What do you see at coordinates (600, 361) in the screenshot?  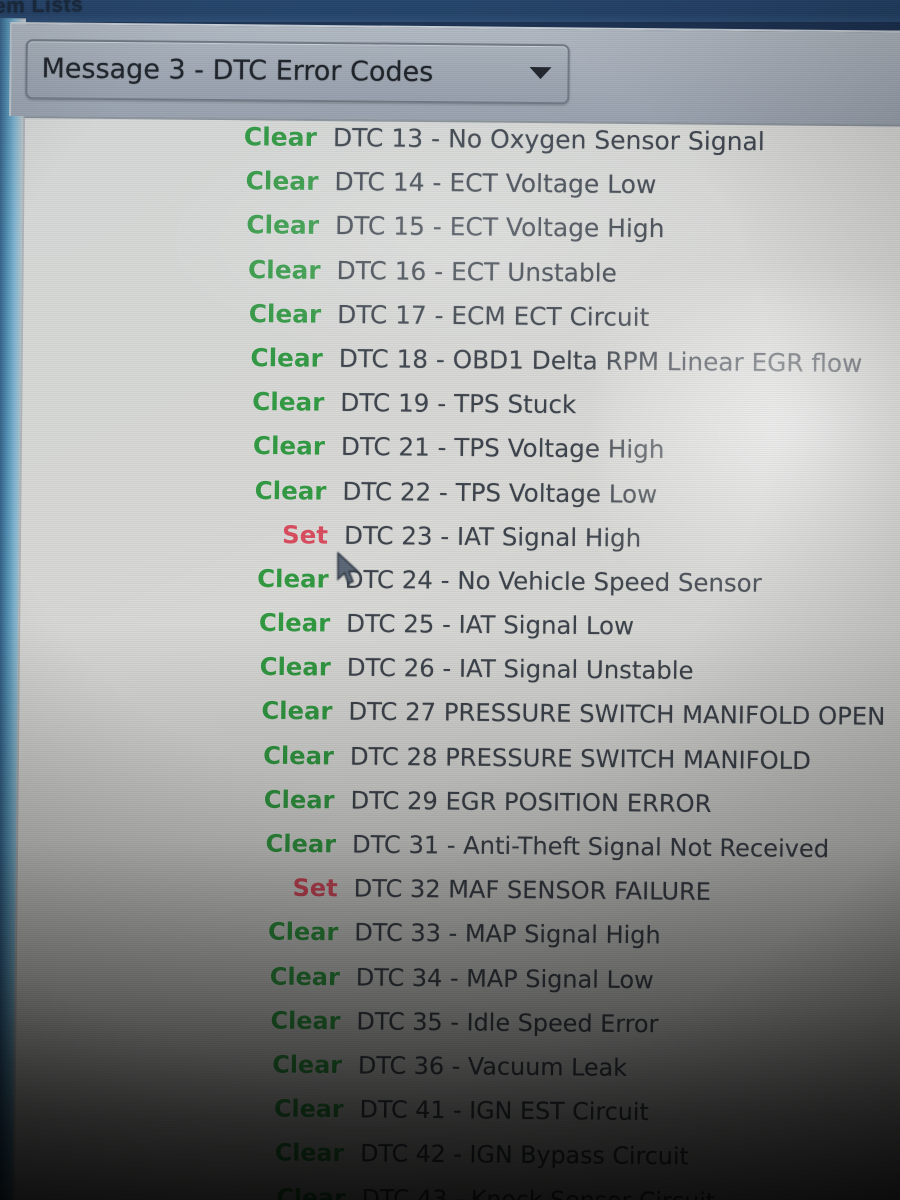 I see `dtc-description: DTC 18 - OBD1 Delta RPM Linear EGR flow` at bounding box center [600, 361].